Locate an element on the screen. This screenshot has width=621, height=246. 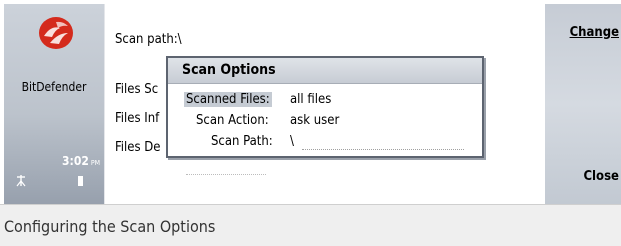
scan-path-label: Scan Path: is located at coordinates (242, 141).